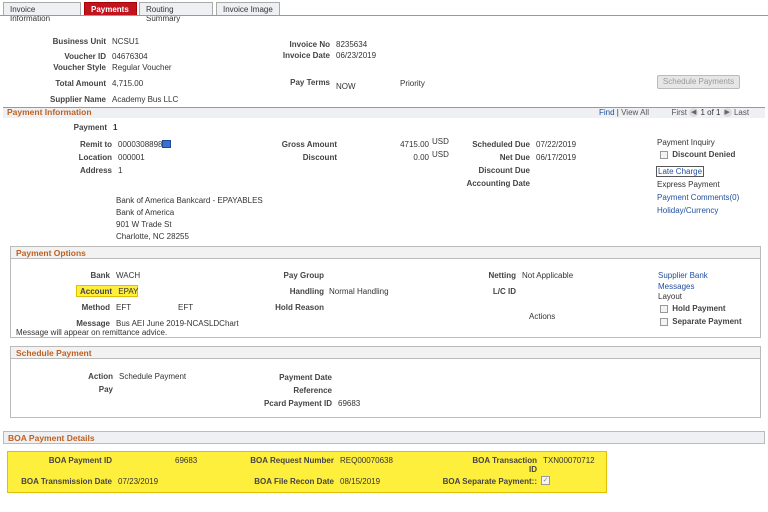 The image size is (768, 512). What do you see at coordinates (110, 9) in the screenshot?
I see `tab-payments: Payments` at bounding box center [110, 9].